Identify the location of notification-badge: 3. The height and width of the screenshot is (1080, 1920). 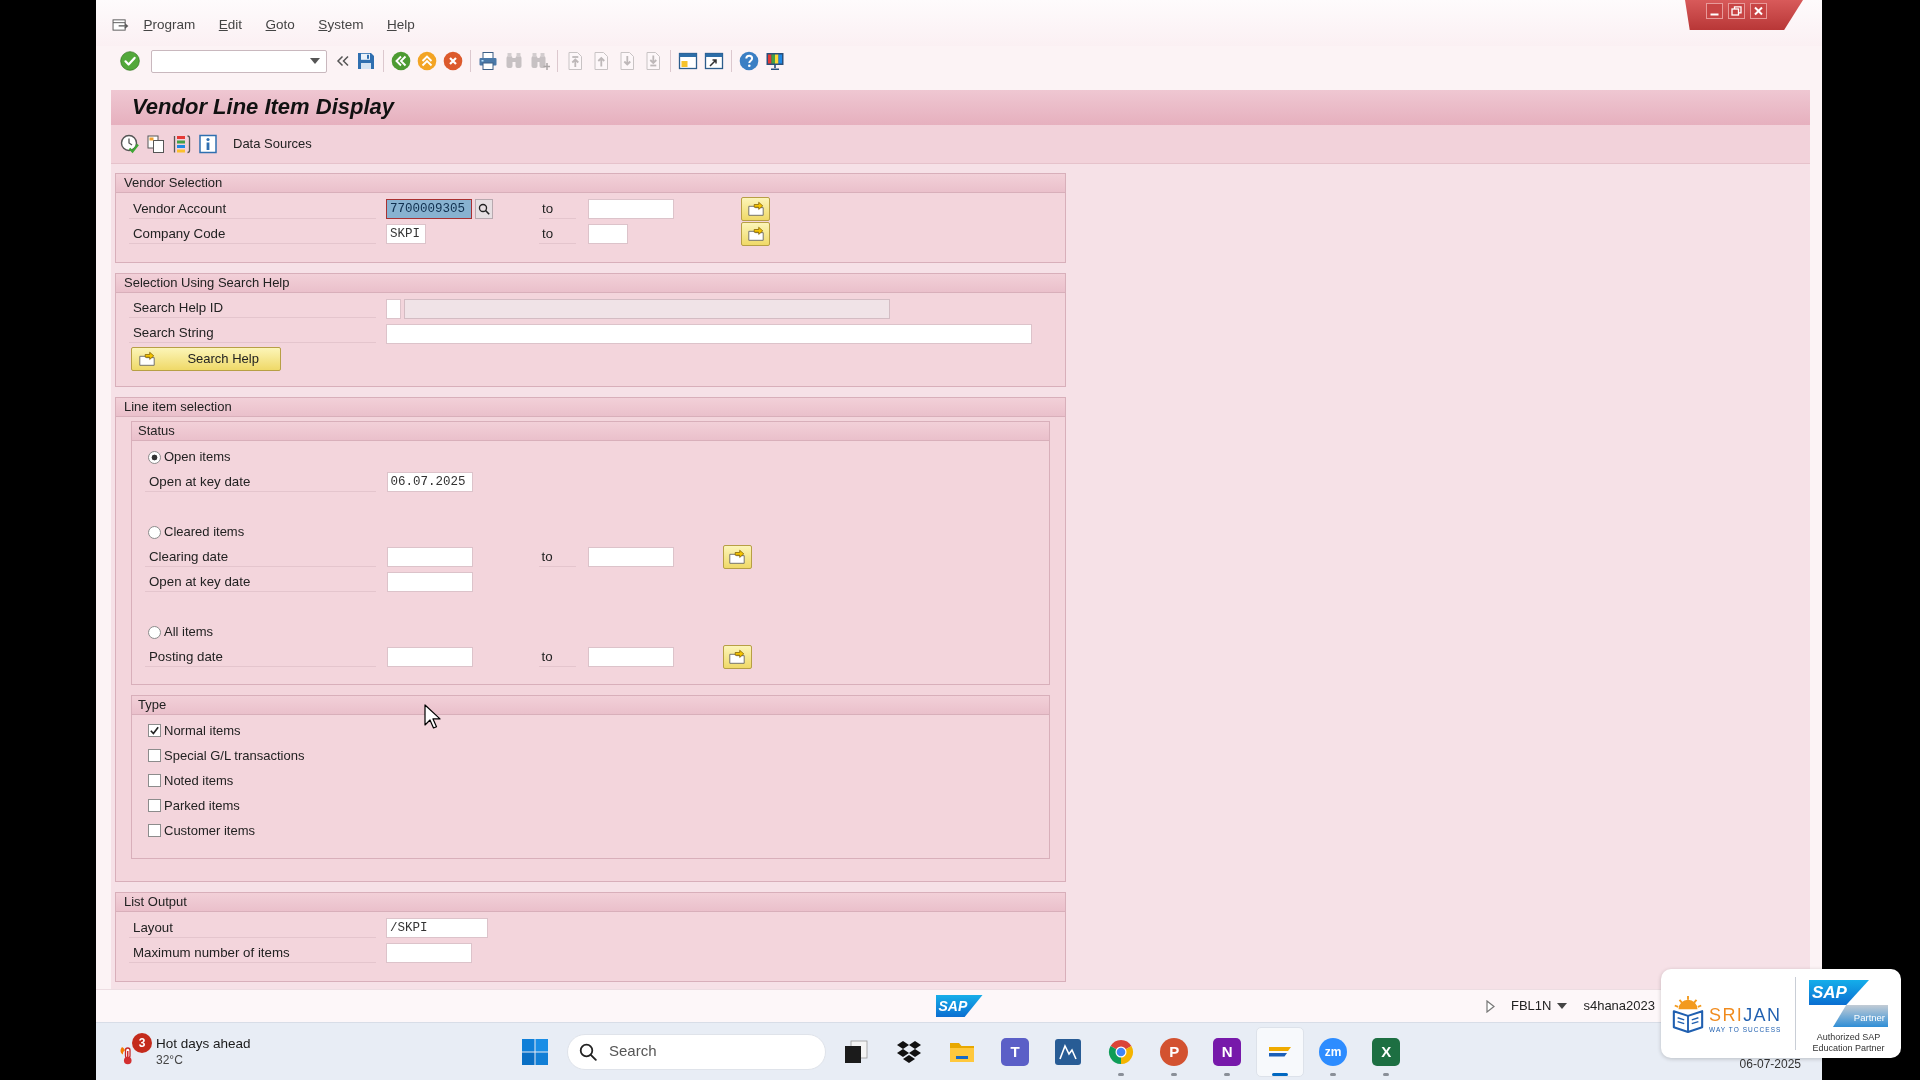
(142, 1042).